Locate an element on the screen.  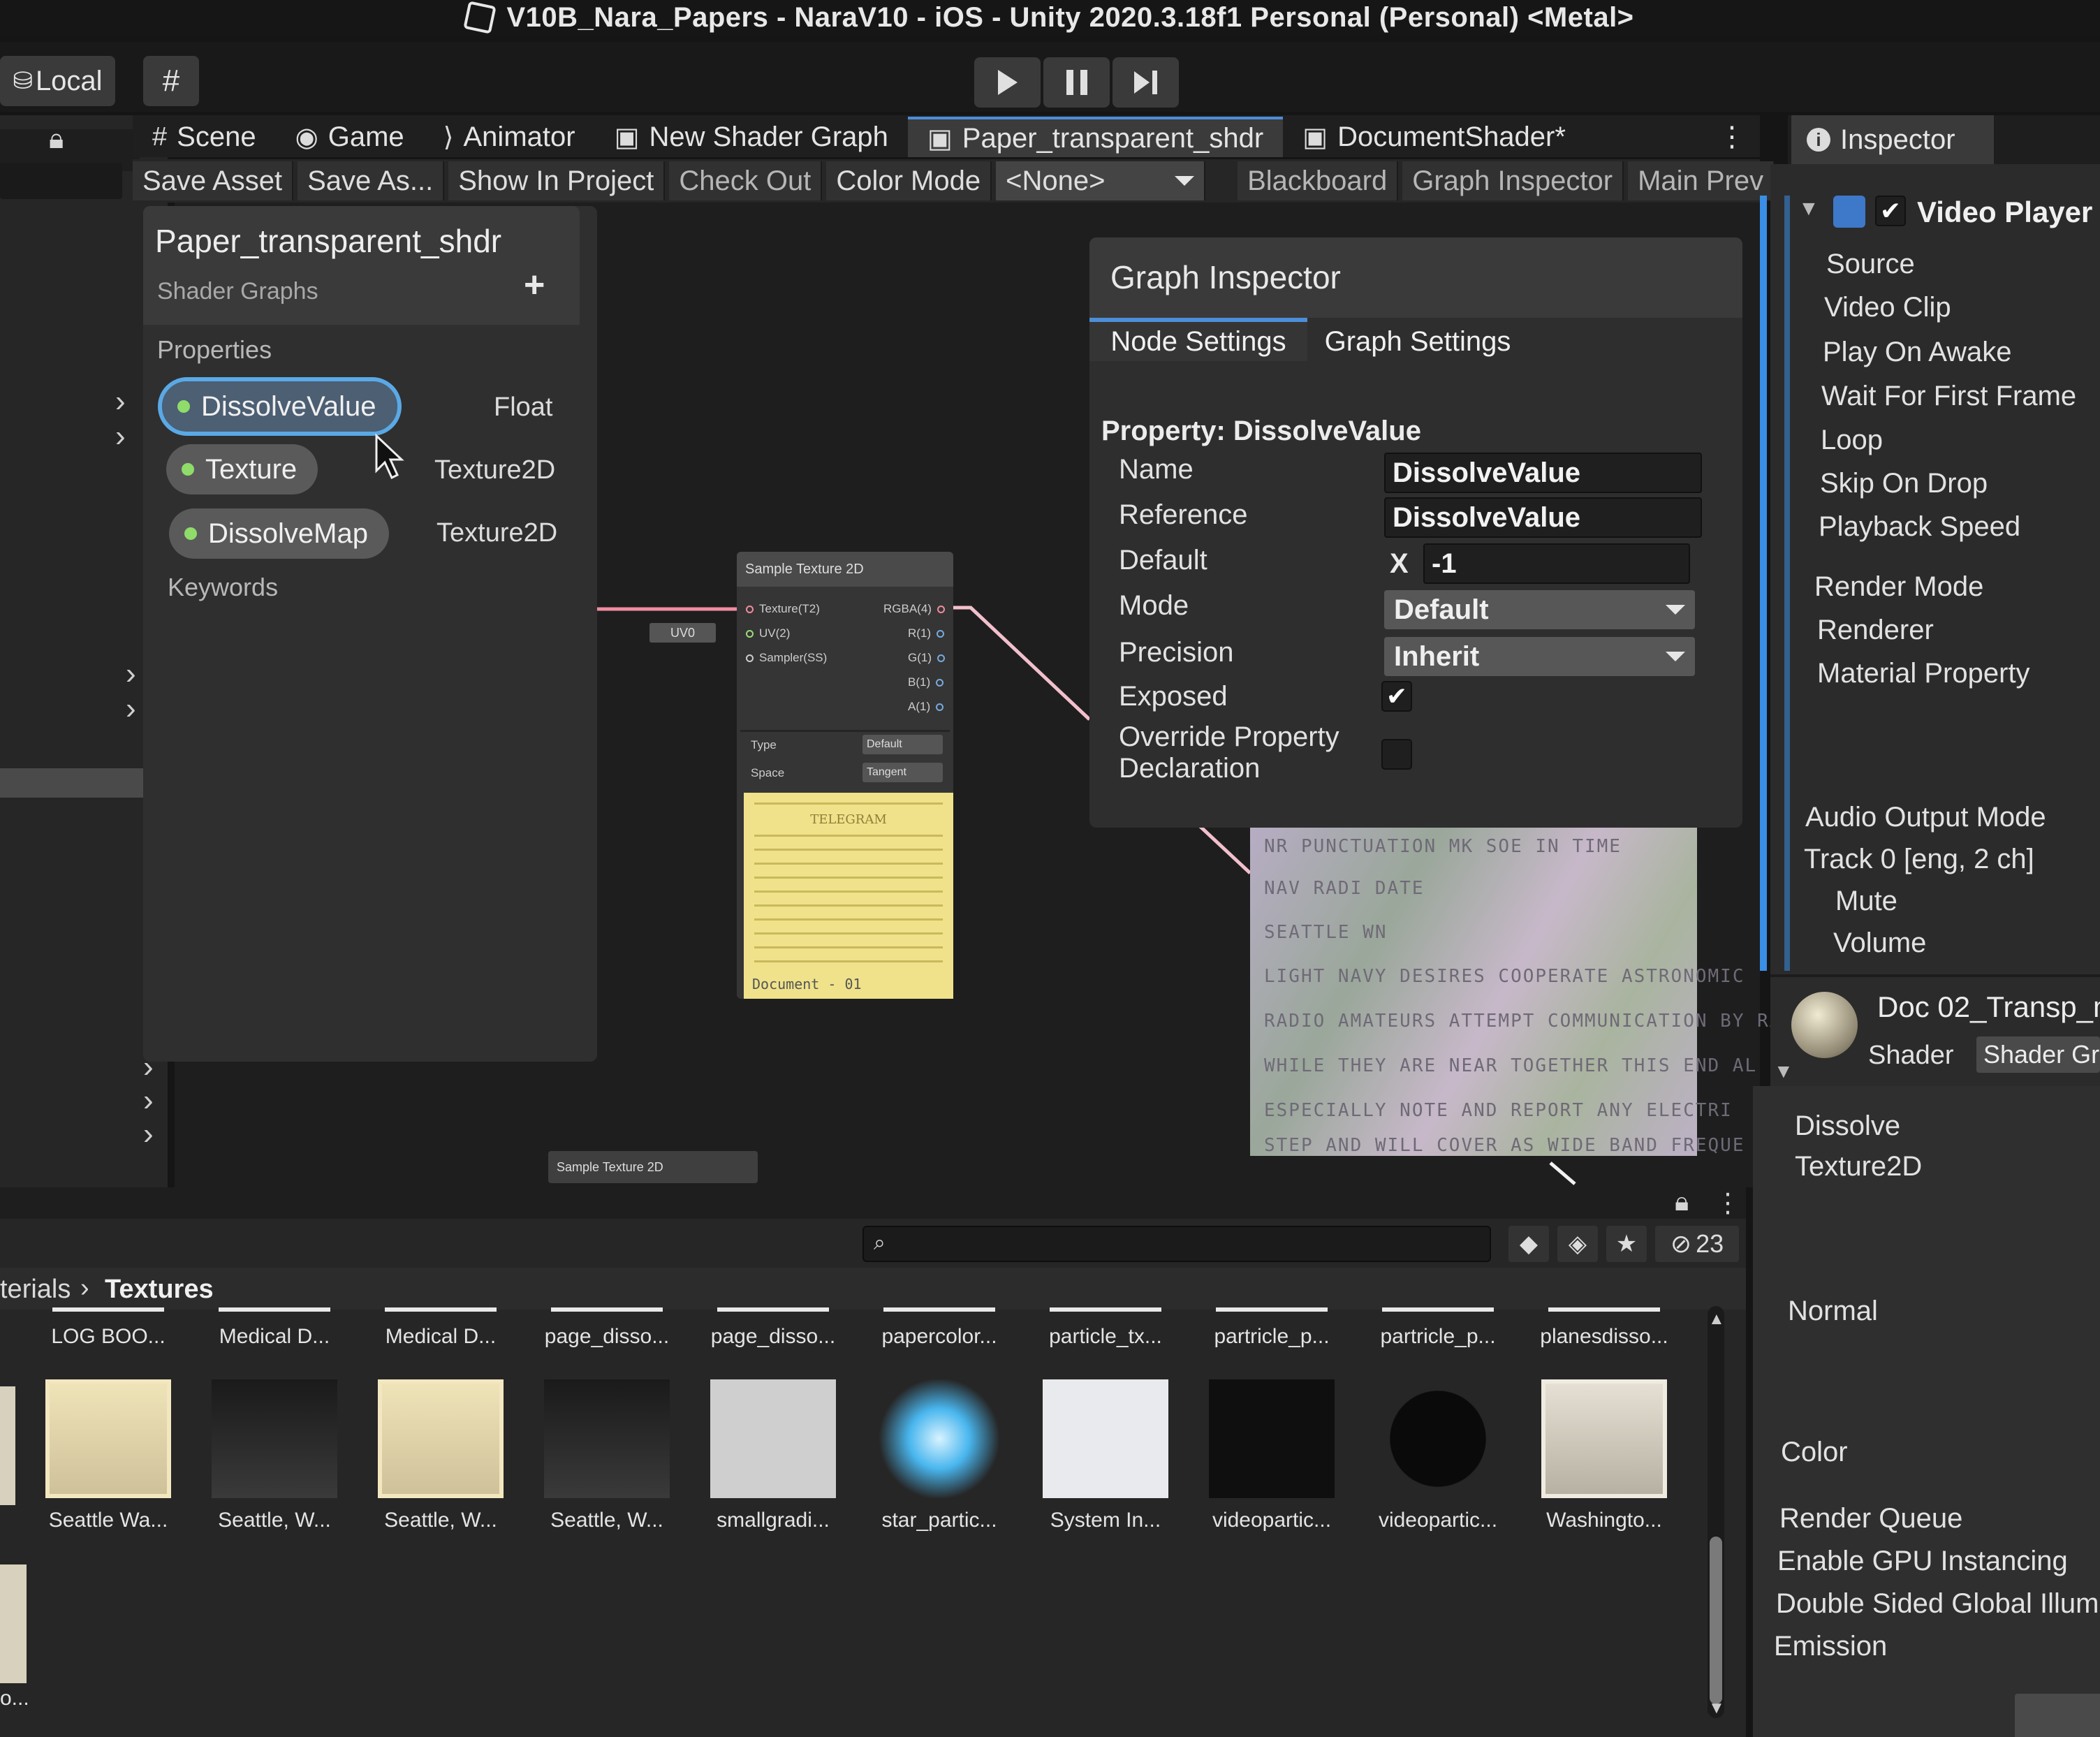
space-dropdown: Tangent is located at coordinates (902, 772).